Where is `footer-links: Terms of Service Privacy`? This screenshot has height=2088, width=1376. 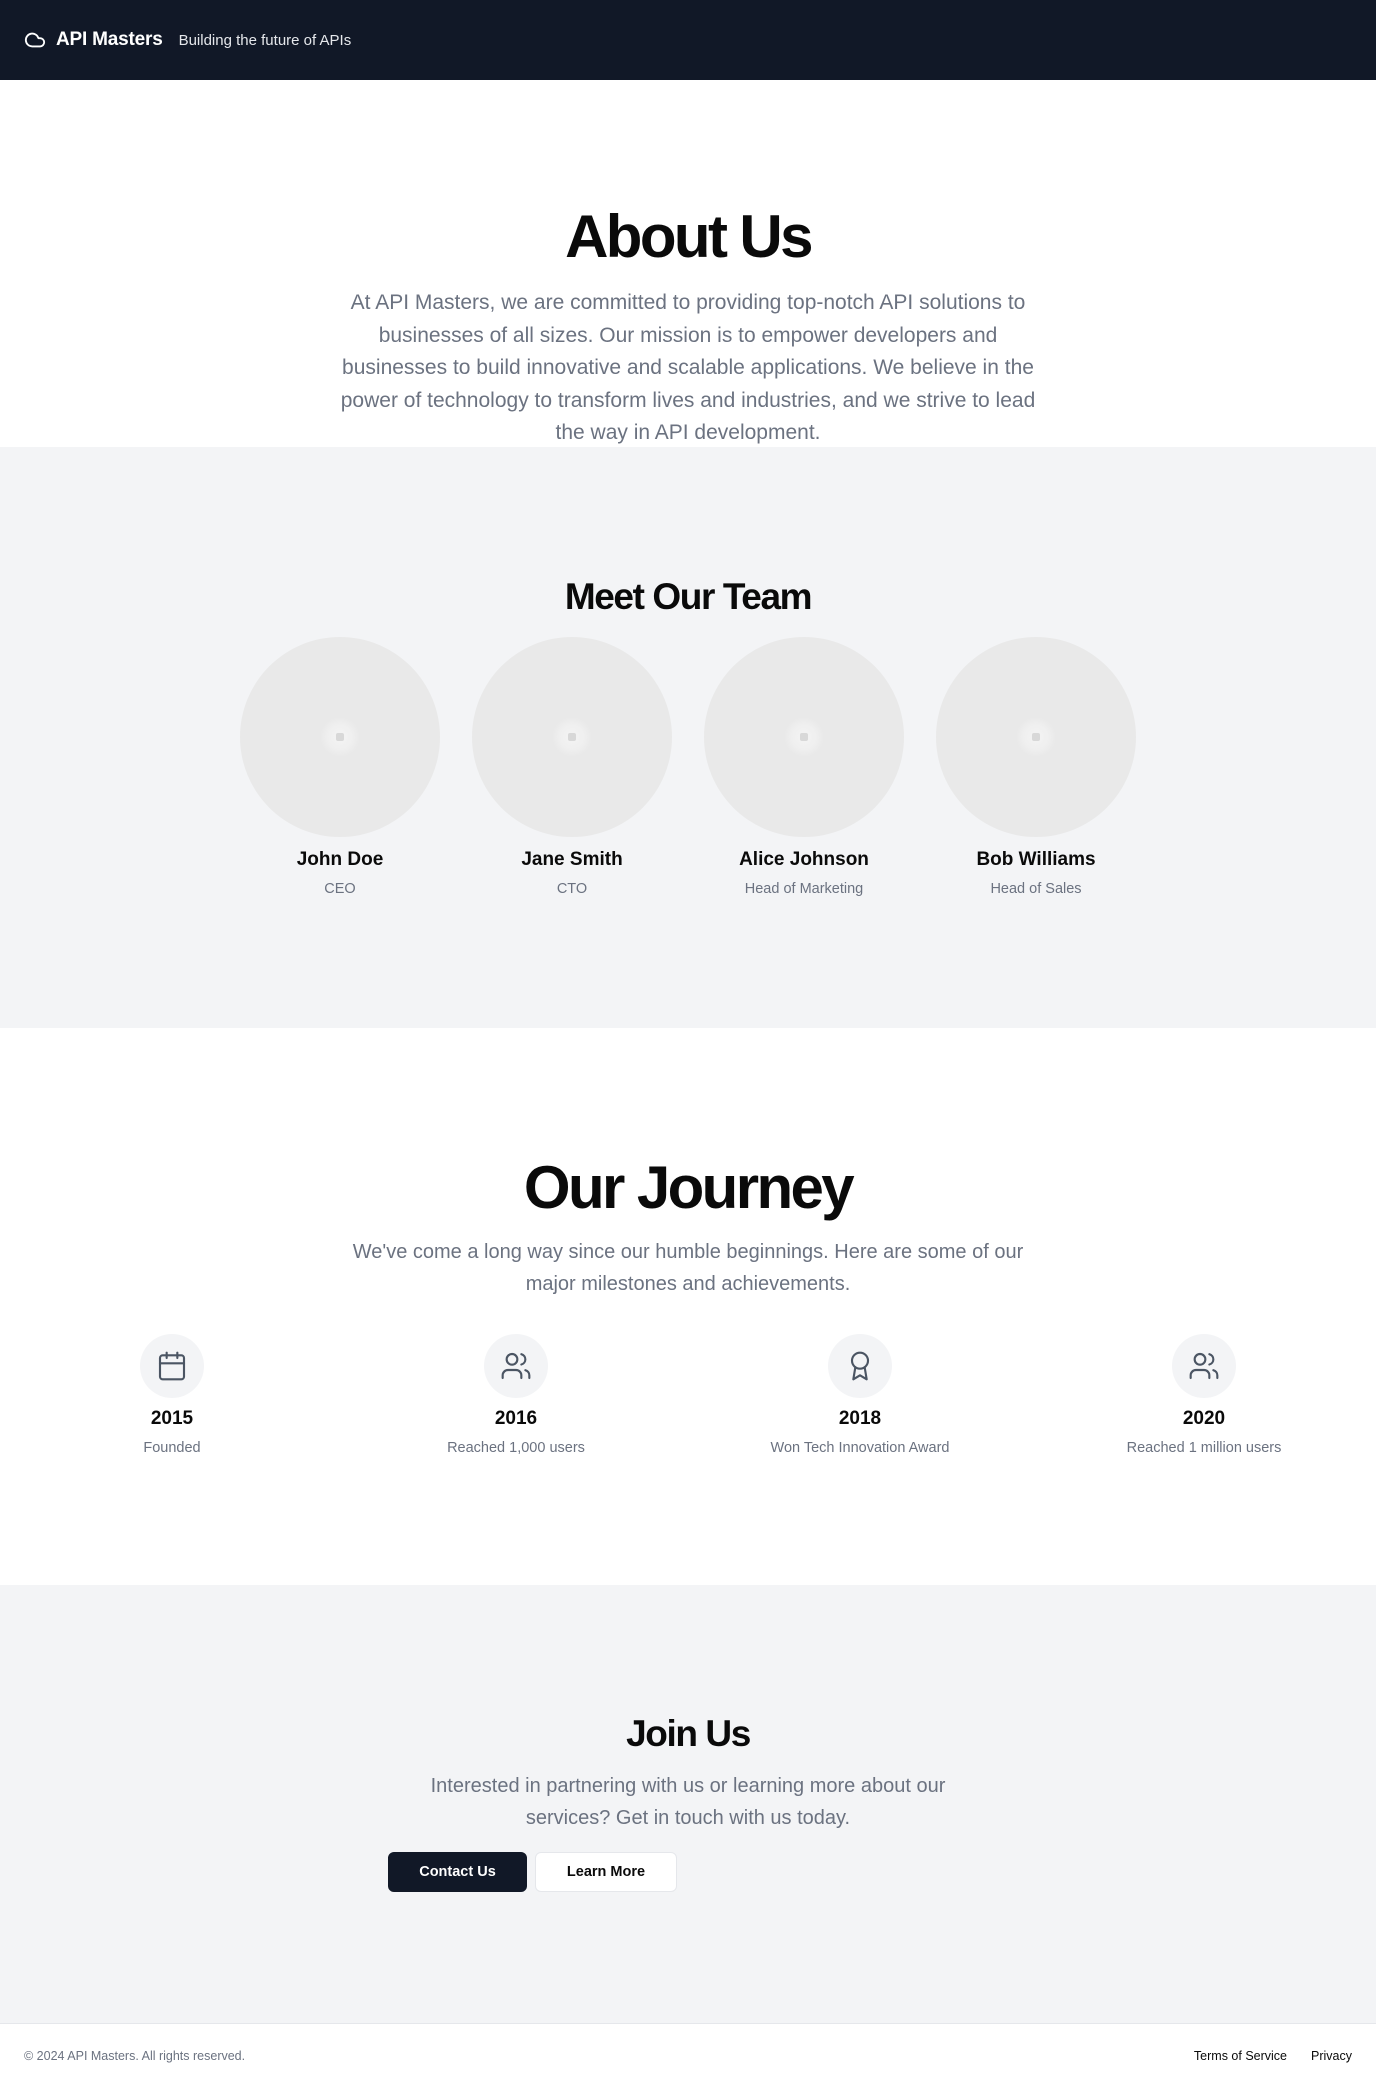 footer-links: Terms of Service Privacy is located at coordinates (1273, 2056).